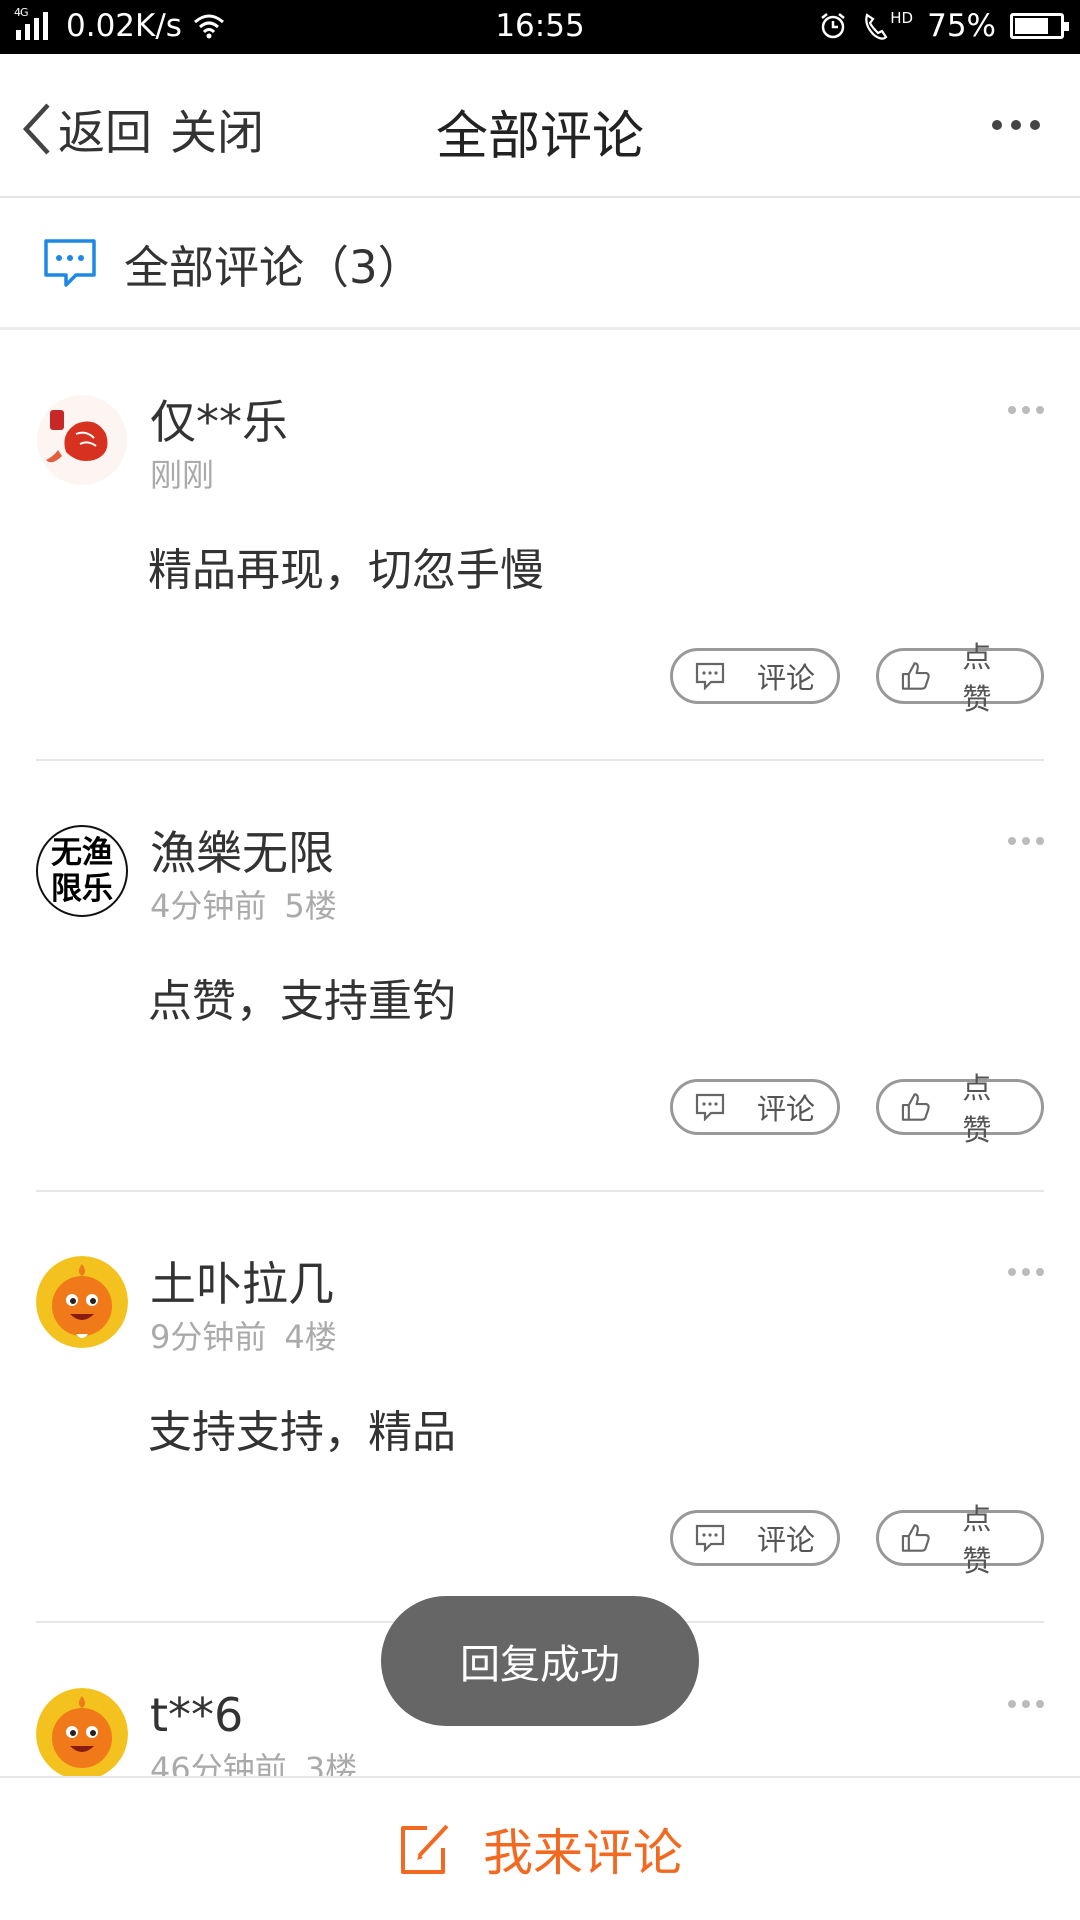 Image resolution: width=1080 pixels, height=1920 pixels. I want to click on write-comment-button: 我来评论, so click(540, 1848).